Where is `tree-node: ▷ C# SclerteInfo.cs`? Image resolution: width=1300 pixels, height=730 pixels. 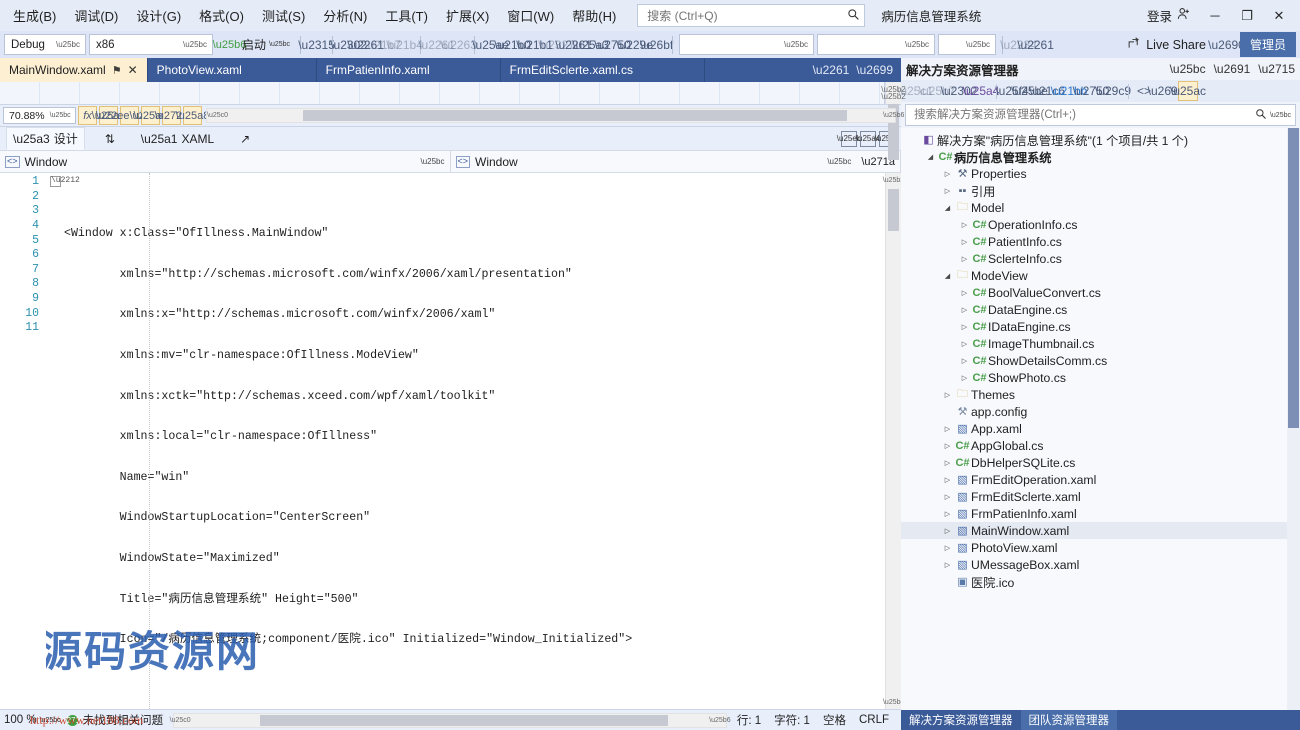
tree-node: ▷ C# SclerteInfo.cs is located at coordinates (1100, 258).